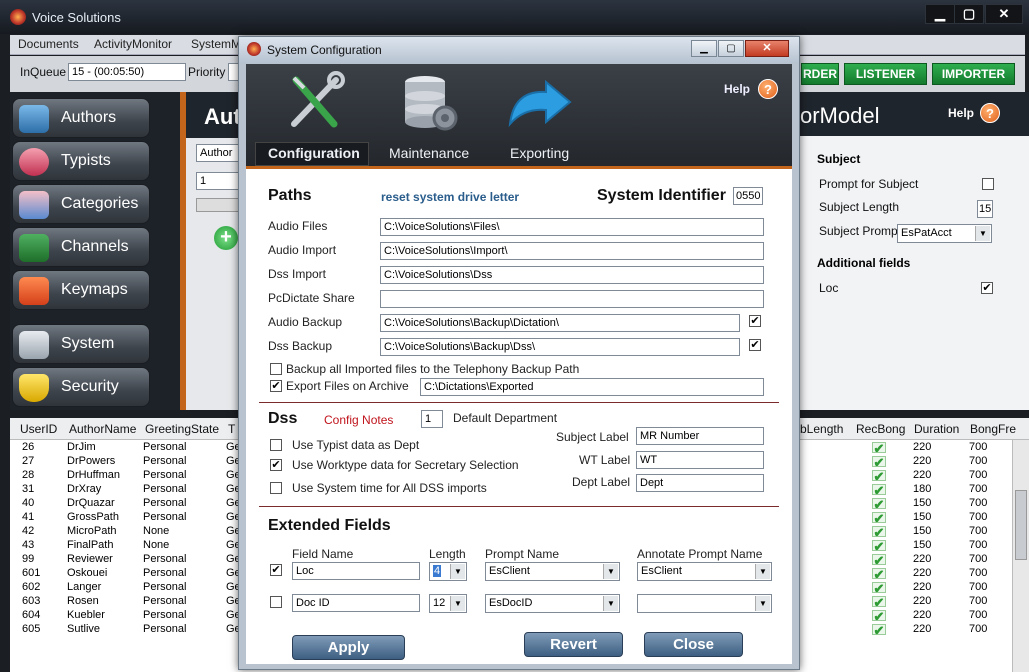 This screenshot has width=1029, height=672. I want to click on cell-userid: 601, so click(31, 573).